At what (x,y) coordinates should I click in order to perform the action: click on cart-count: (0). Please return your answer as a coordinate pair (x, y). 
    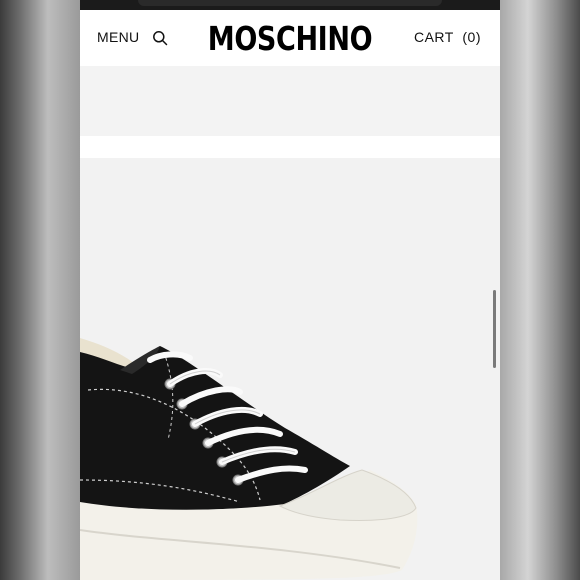
    Looking at the image, I should click on (471, 37).